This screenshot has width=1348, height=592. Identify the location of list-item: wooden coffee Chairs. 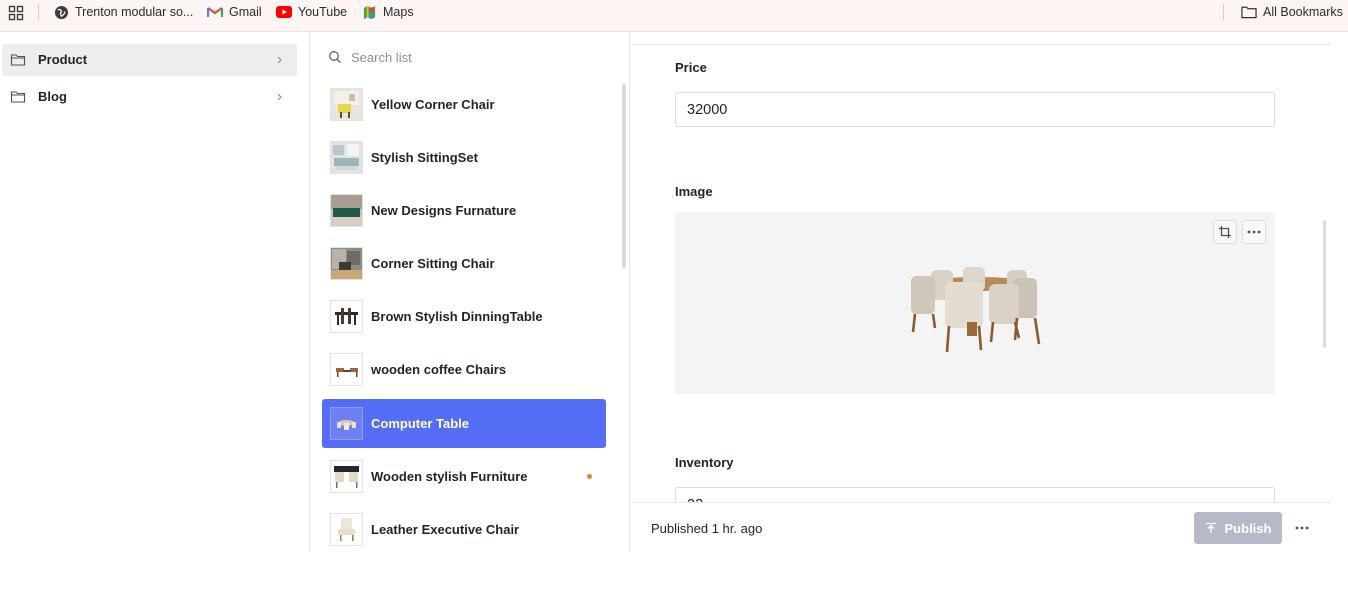
(464, 369).